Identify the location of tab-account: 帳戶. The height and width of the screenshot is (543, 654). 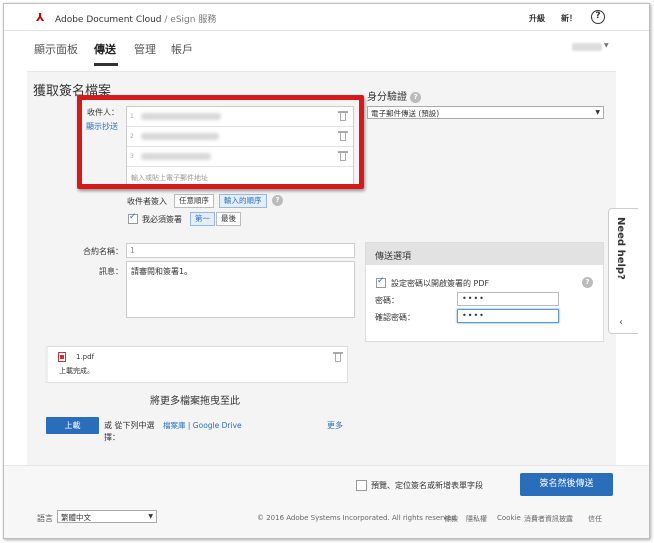
(182, 49).